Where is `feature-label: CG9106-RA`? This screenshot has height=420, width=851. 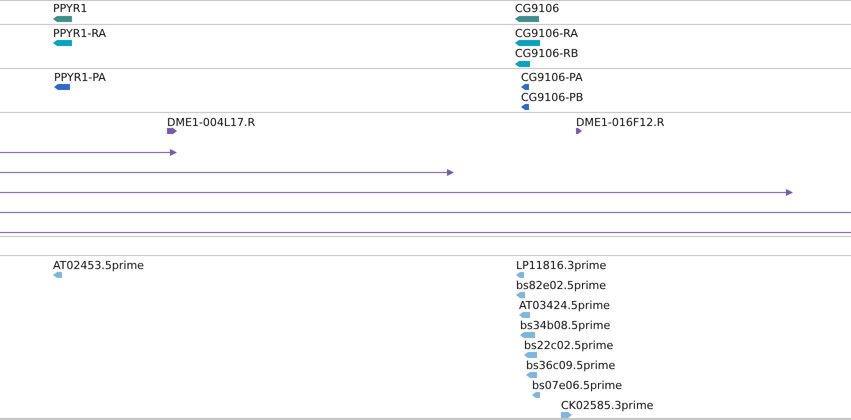
feature-label: CG9106-RA is located at coordinates (546, 33).